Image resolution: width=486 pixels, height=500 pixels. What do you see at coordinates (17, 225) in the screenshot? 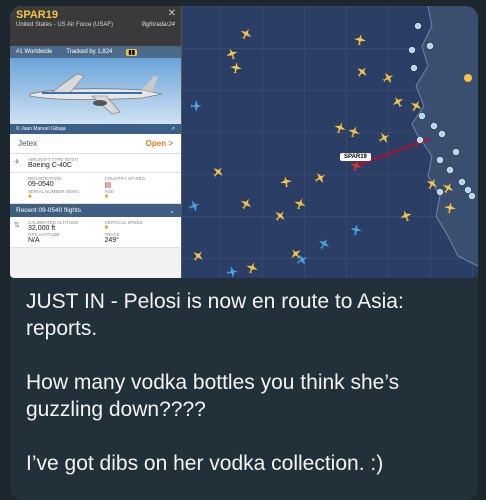
I see `altitude-icon: ⇅` at bounding box center [17, 225].